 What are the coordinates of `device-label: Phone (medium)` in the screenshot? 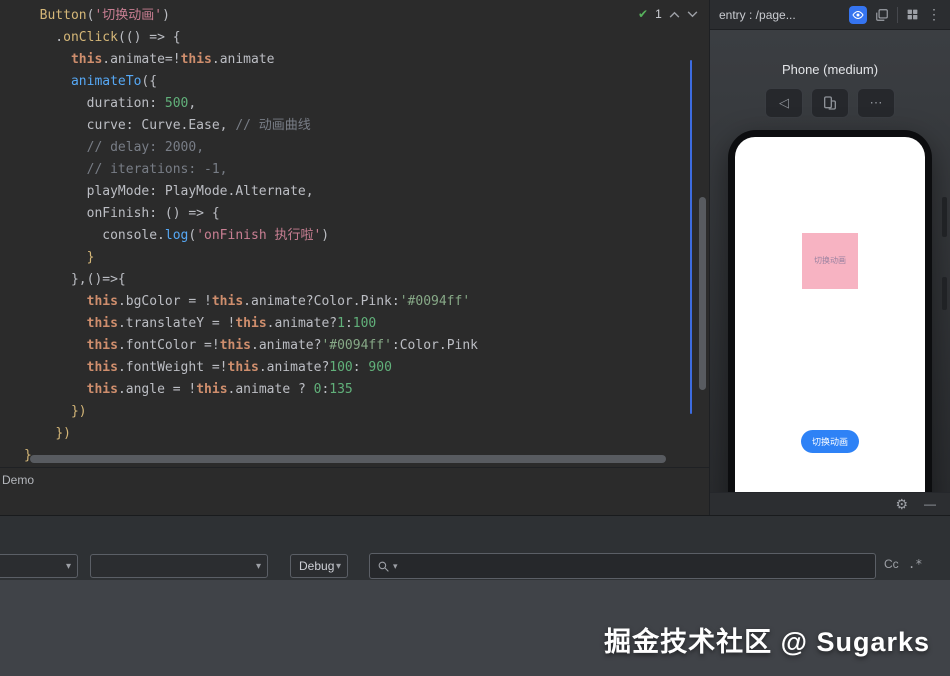 It's located at (830, 69).